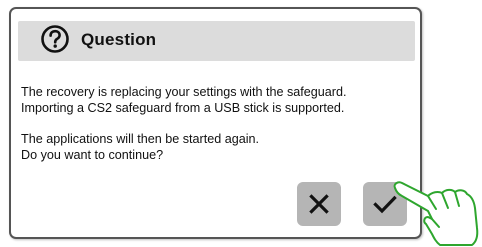 This screenshot has width=482, height=247. Describe the element at coordinates (216, 41) in the screenshot. I see `dialog-title-bar: Question` at that location.